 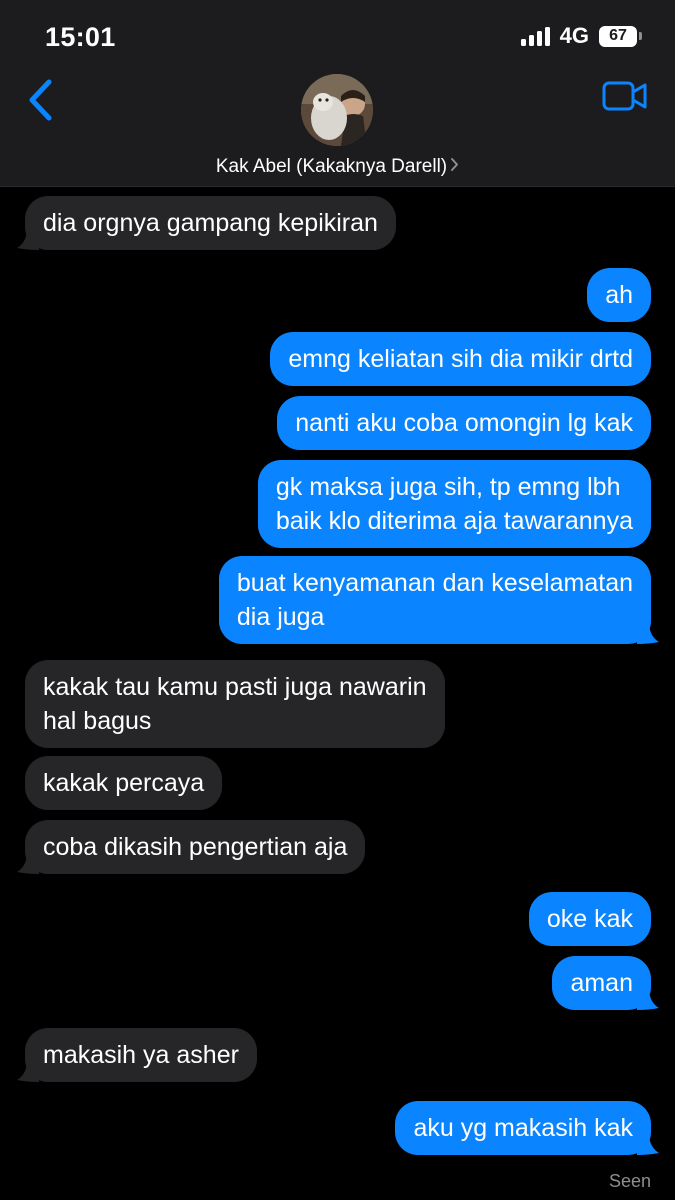 What do you see at coordinates (455, 165) in the screenshot?
I see `chevron-right-icon` at bounding box center [455, 165].